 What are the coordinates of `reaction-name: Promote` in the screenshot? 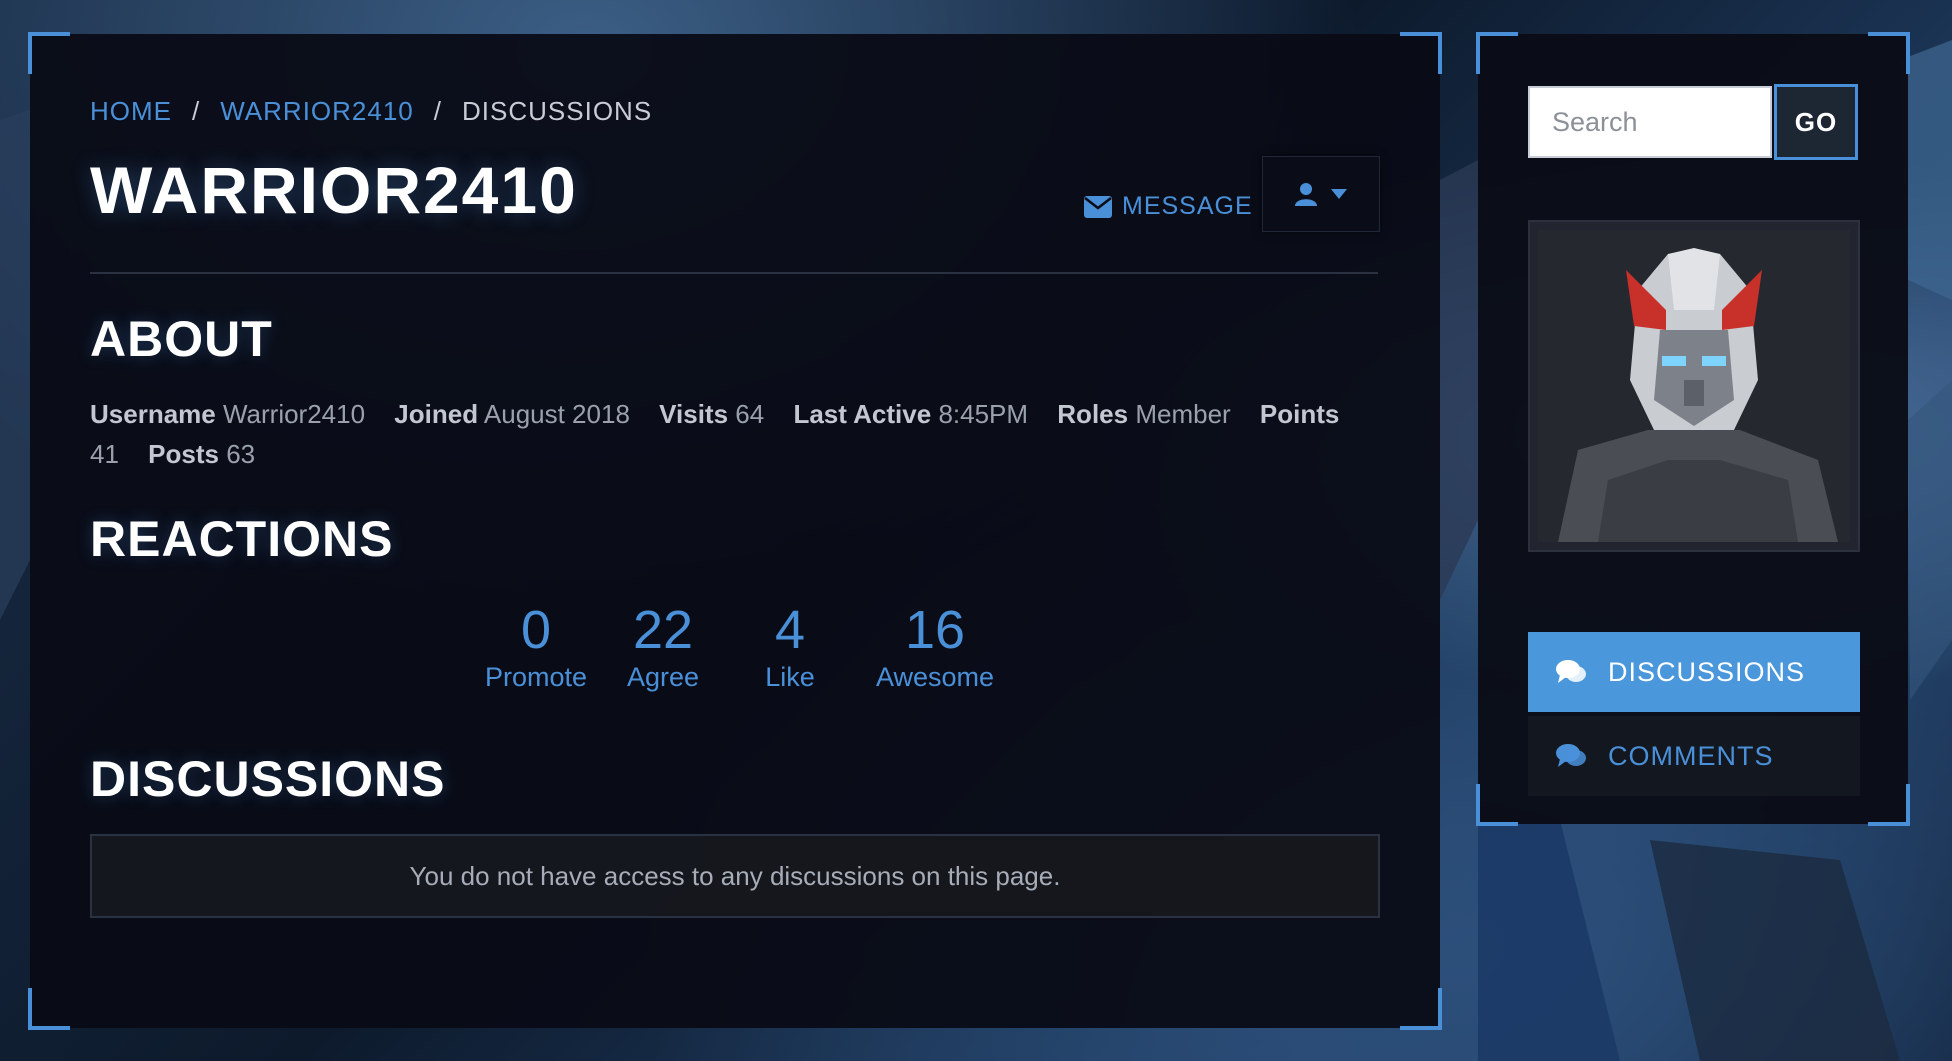 It's located at (536, 677).